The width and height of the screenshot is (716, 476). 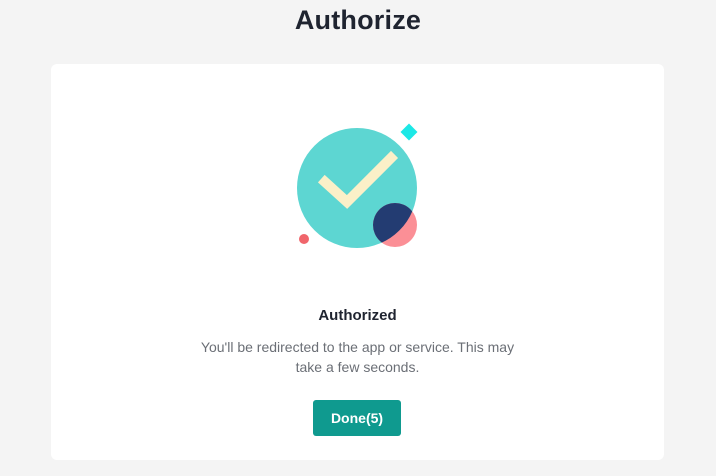 I want to click on done-button: Done(5), so click(x=357, y=418).